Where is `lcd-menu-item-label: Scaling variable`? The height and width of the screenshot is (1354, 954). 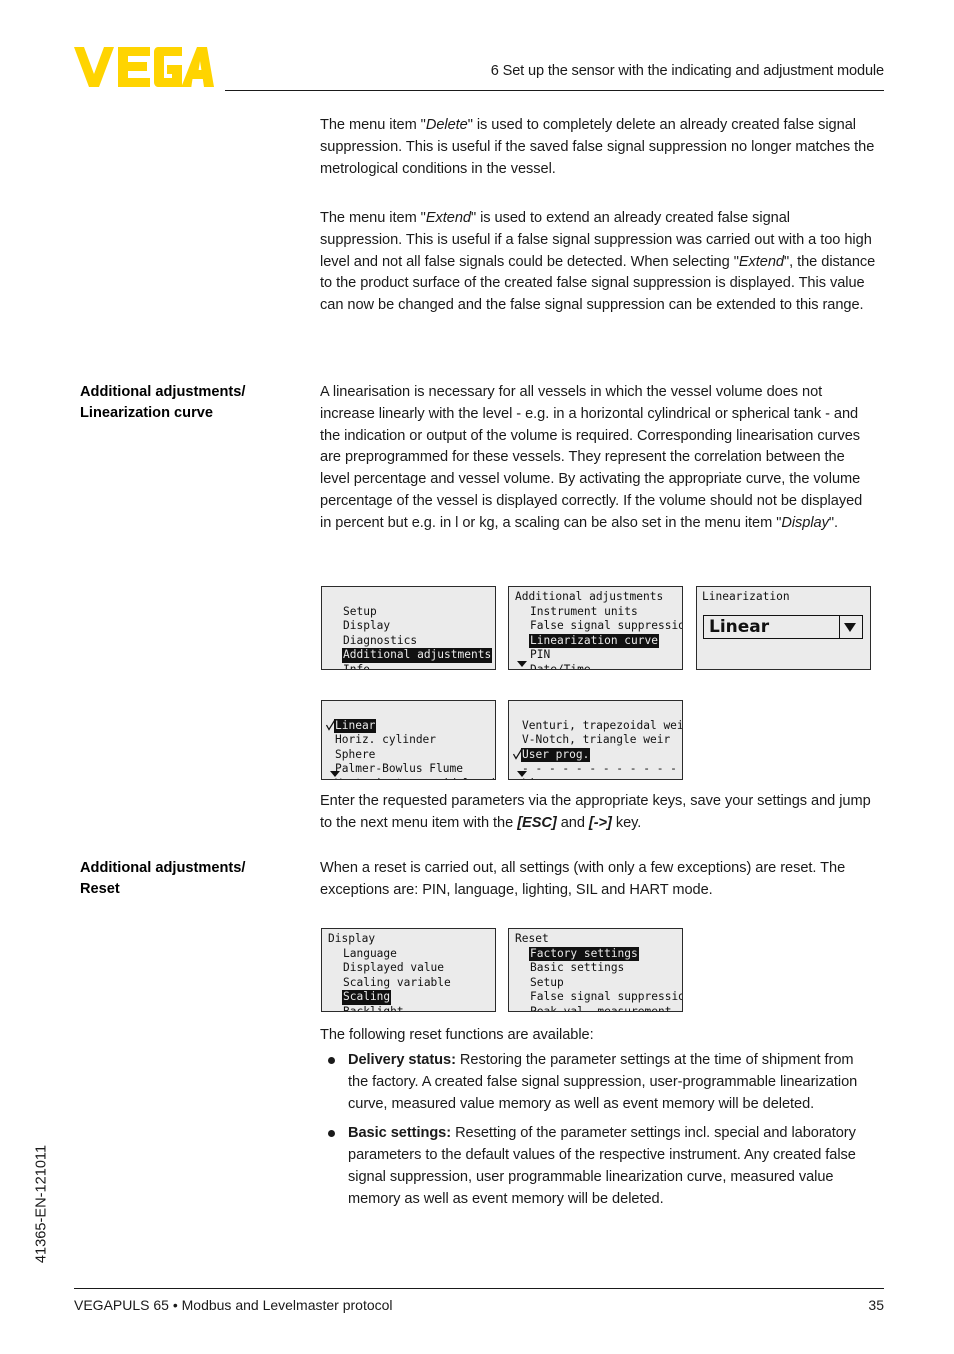 lcd-menu-item-label: Scaling variable is located at coordinates (397, 982).